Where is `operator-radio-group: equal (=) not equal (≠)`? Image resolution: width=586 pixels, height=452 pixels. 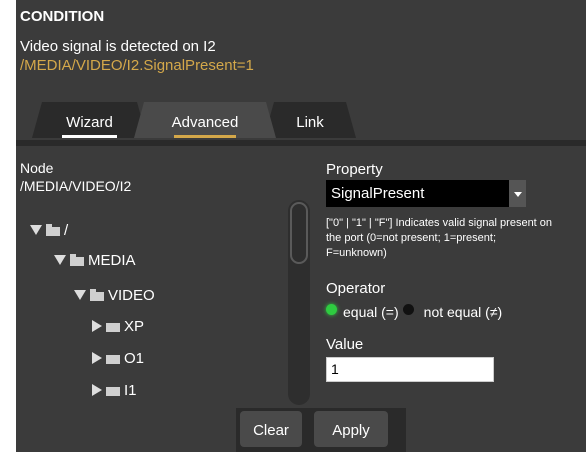 operator-radio-group: equal (=) not equal (≠) is located at coordinates (414, 311).